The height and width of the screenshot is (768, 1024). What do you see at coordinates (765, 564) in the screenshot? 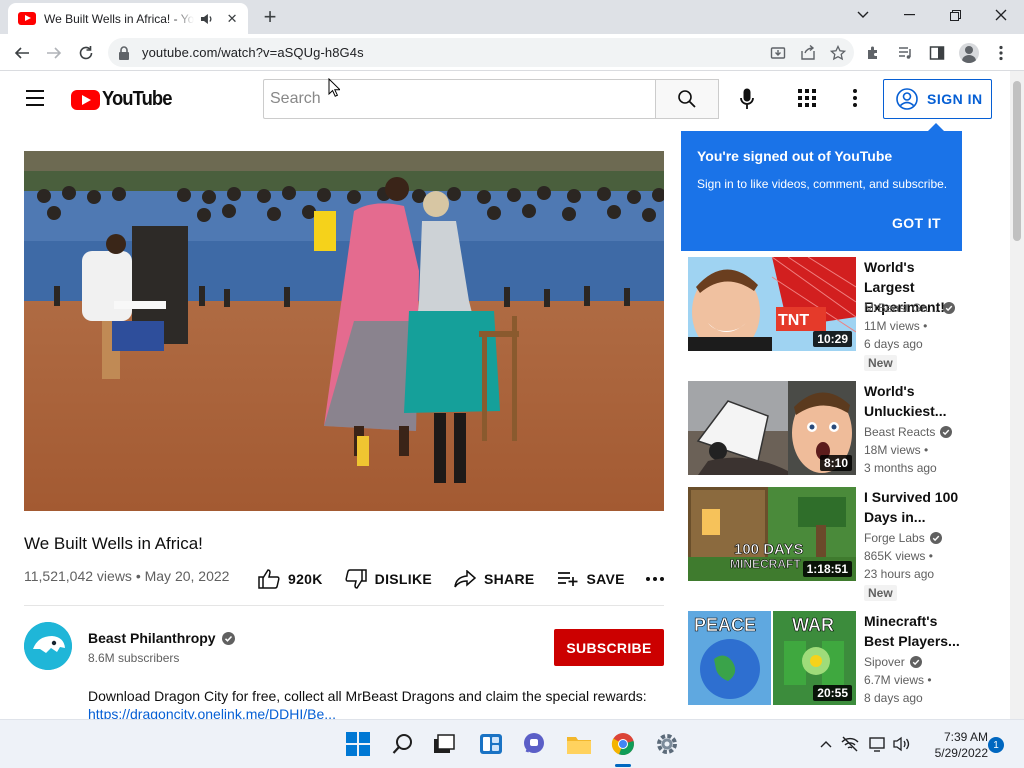
I see `thumbnail-subtext: MINECRAFT` at bounding box center [765, 564].